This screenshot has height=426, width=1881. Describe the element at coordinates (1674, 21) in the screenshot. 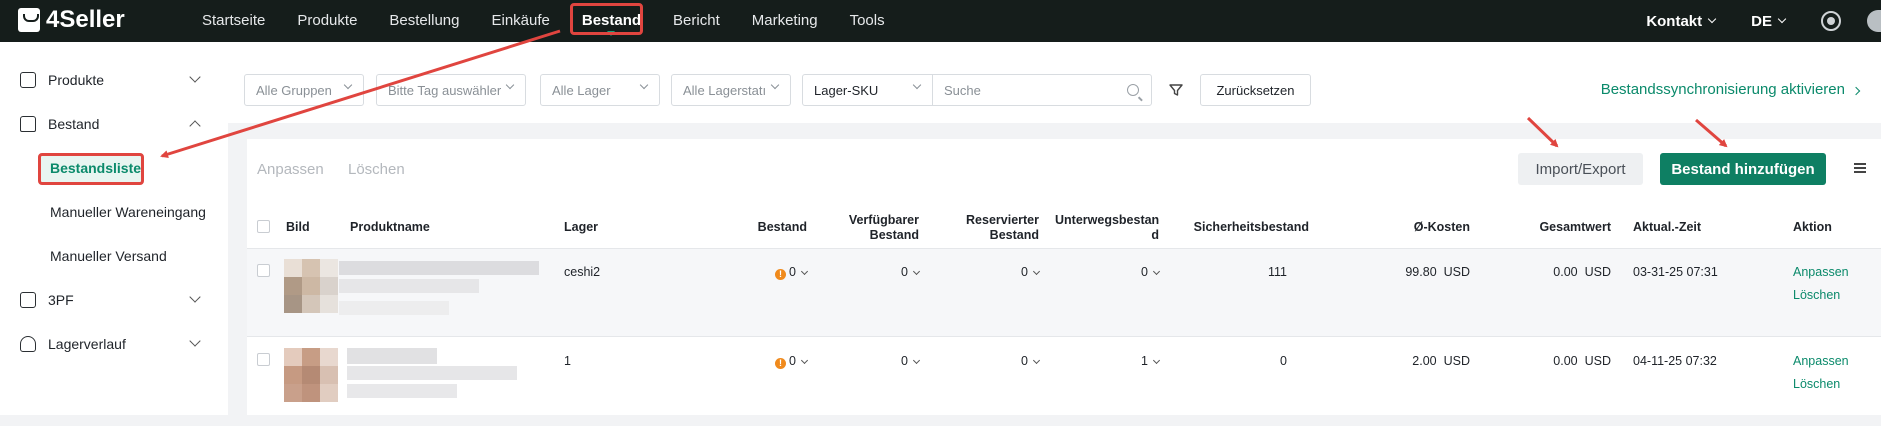

I see `contact-label: Kontakt` at that location.